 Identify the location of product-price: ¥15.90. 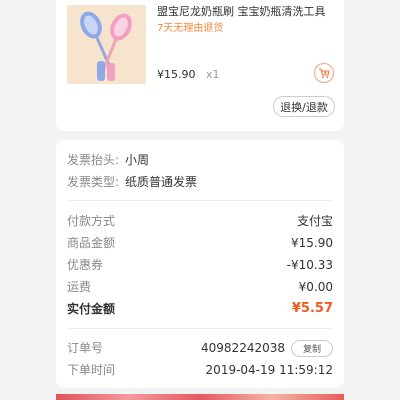
(176, 74).